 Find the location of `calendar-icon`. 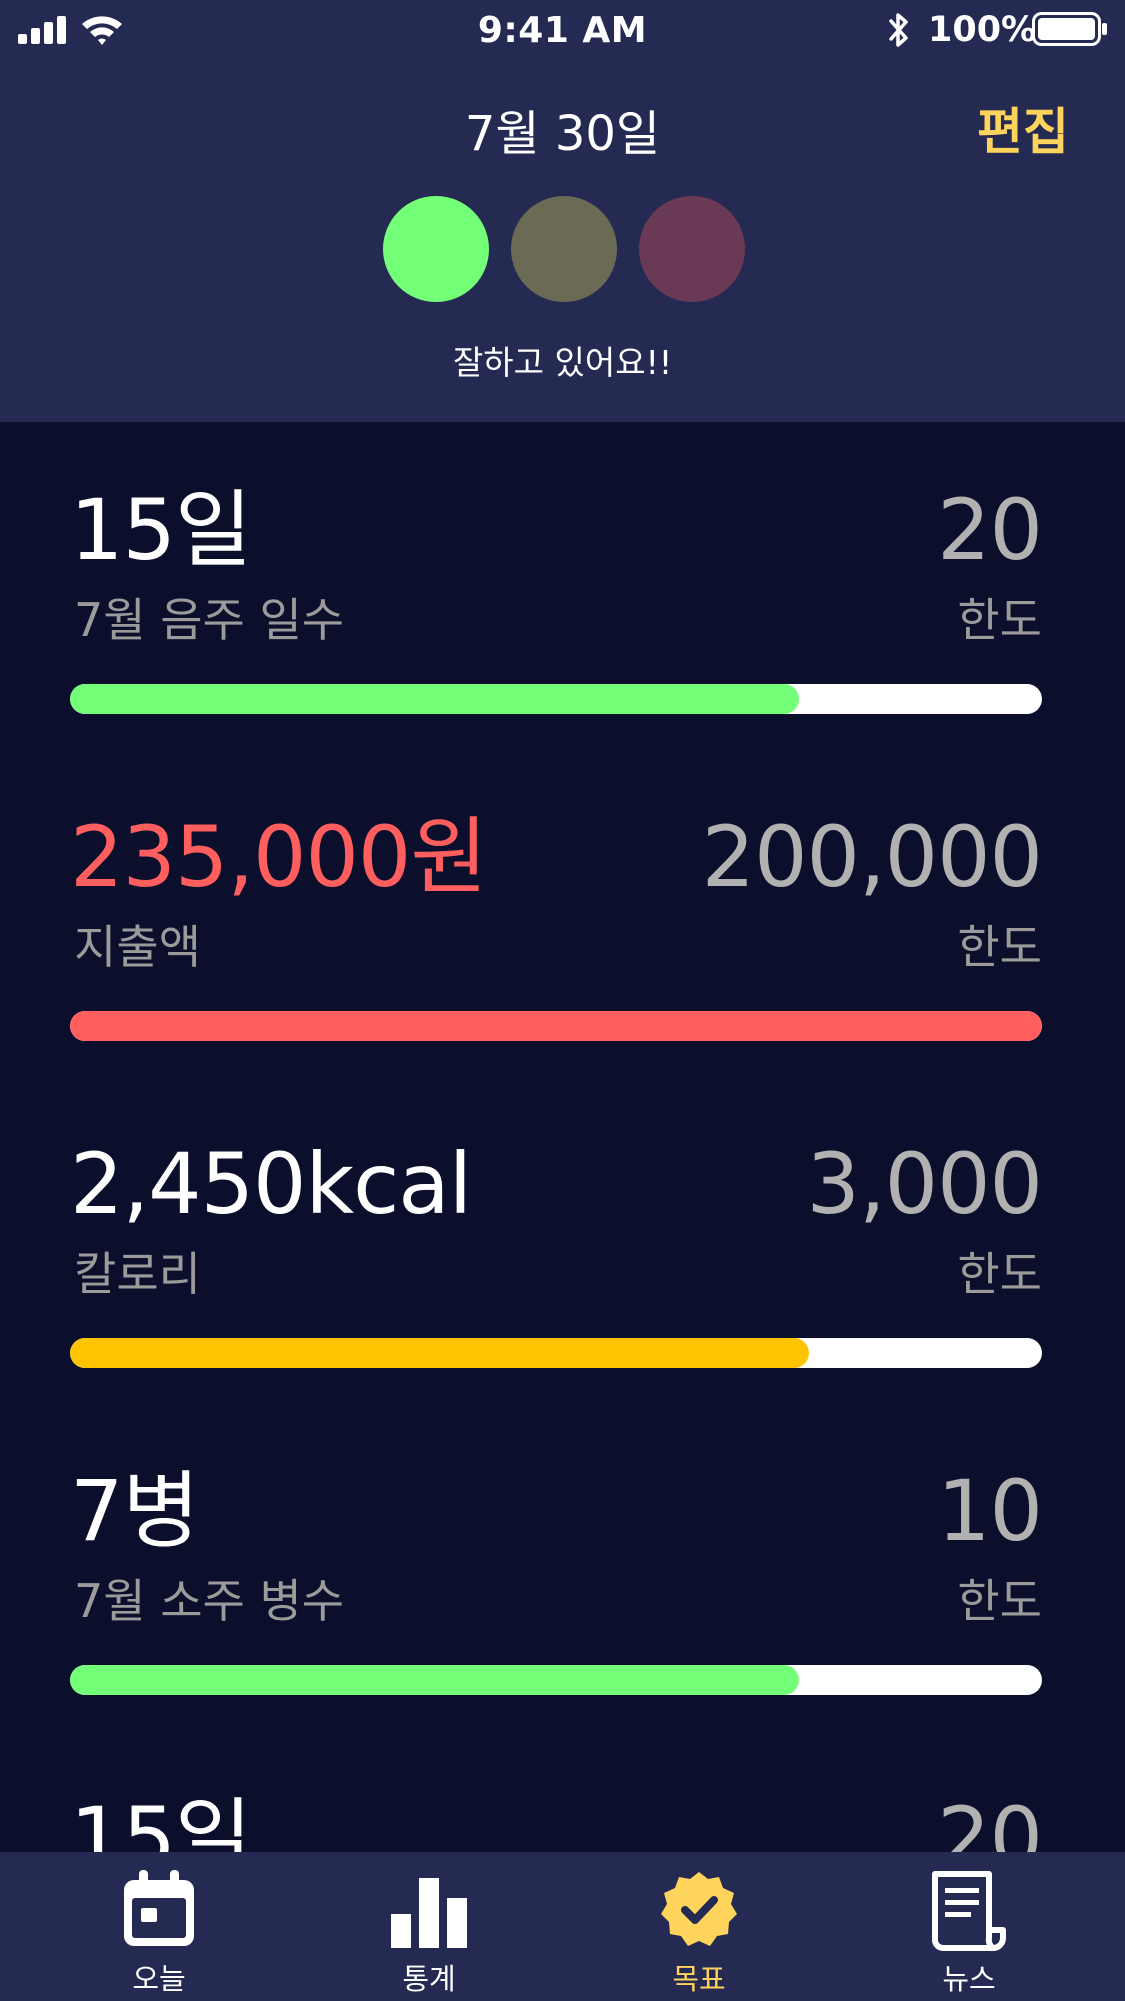

calendar-icon is located at coordinates (159, 1908).